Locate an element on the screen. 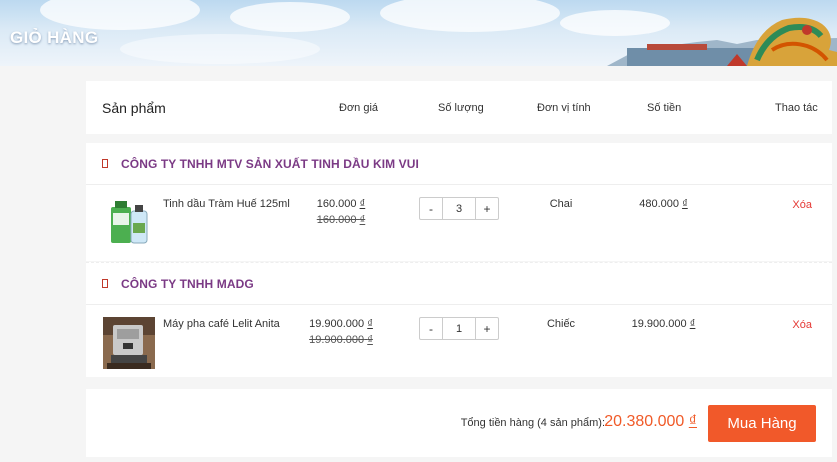 The height and width of the screenshot is (462, 837). quantity-input: 1 is located at coordinates (459, 328).